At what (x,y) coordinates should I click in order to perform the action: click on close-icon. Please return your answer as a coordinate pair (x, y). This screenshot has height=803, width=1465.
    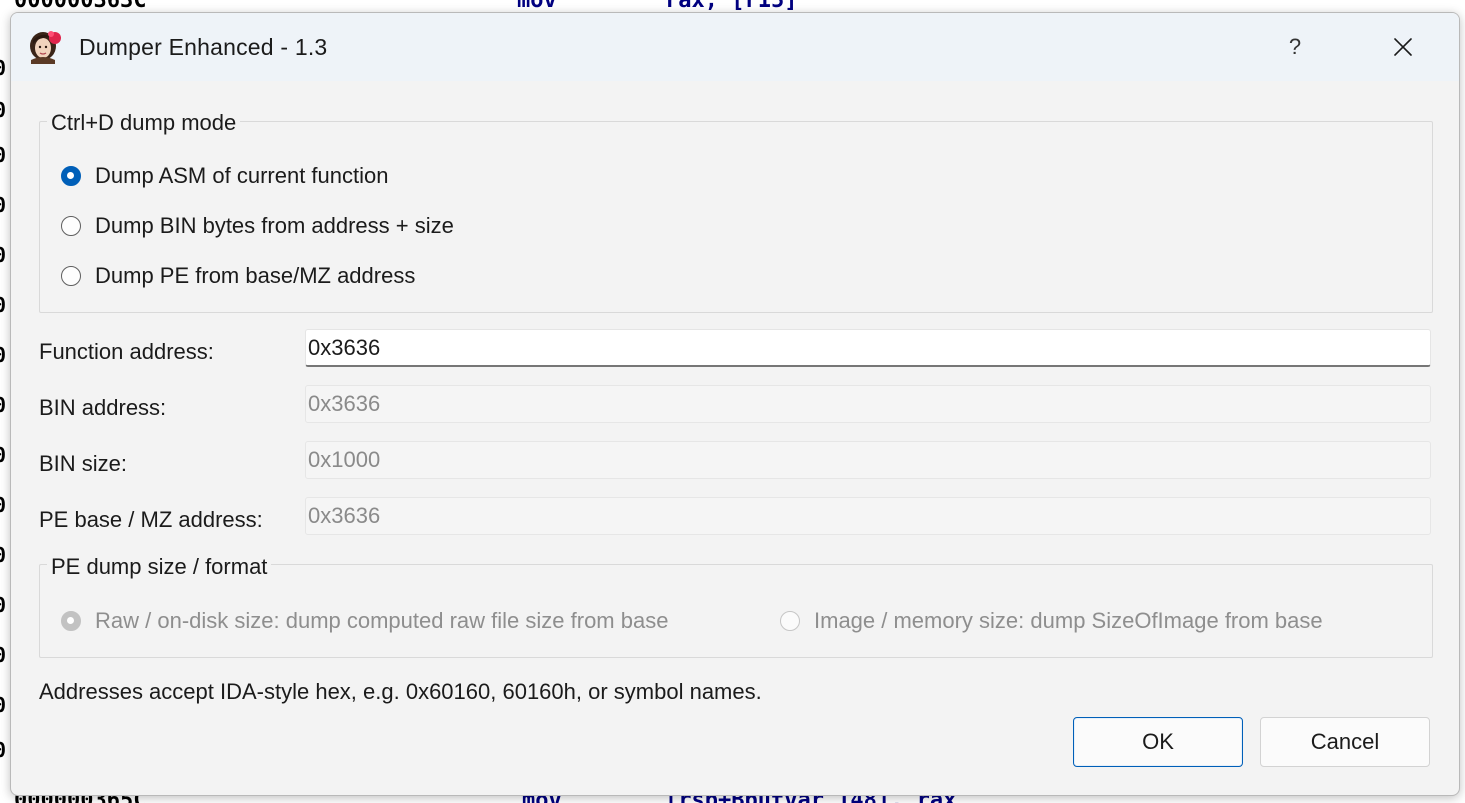
    Looking at the image, I should click on (1403, 47).